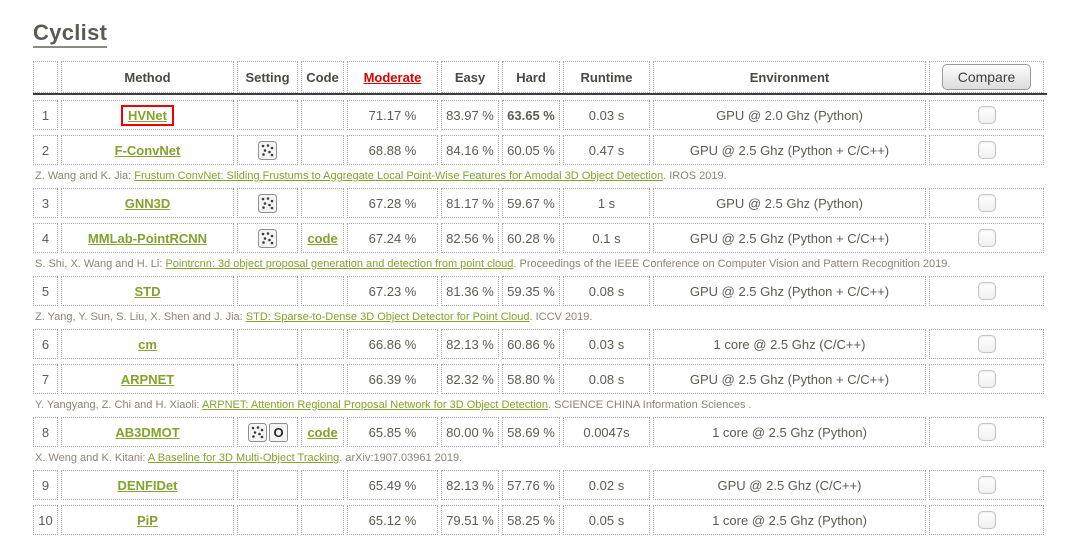 The height and width of the screenshot is (555, 1080). I want to click on setting-cell: O, so click(267, 432).